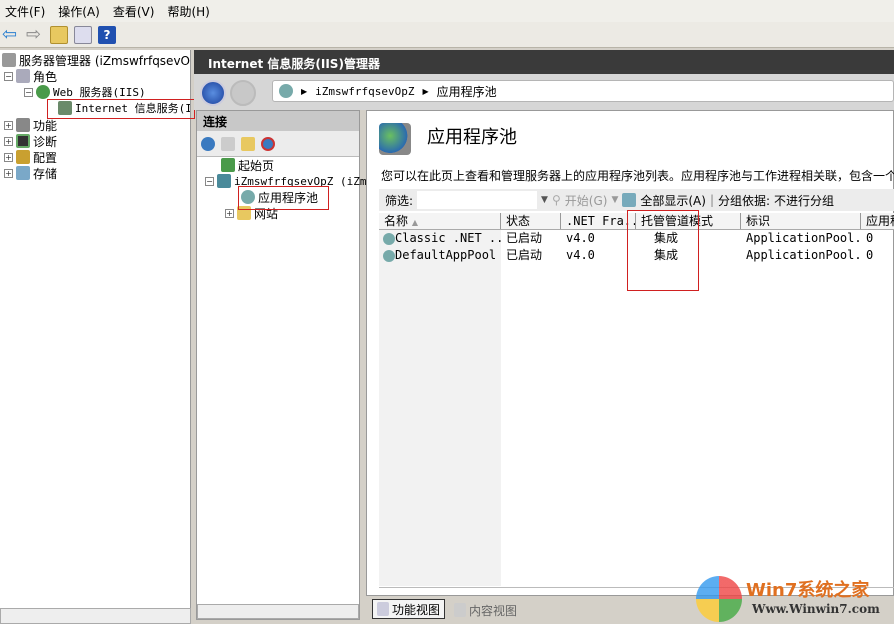  I want to click on connections-toolbar, so click(278, 144).